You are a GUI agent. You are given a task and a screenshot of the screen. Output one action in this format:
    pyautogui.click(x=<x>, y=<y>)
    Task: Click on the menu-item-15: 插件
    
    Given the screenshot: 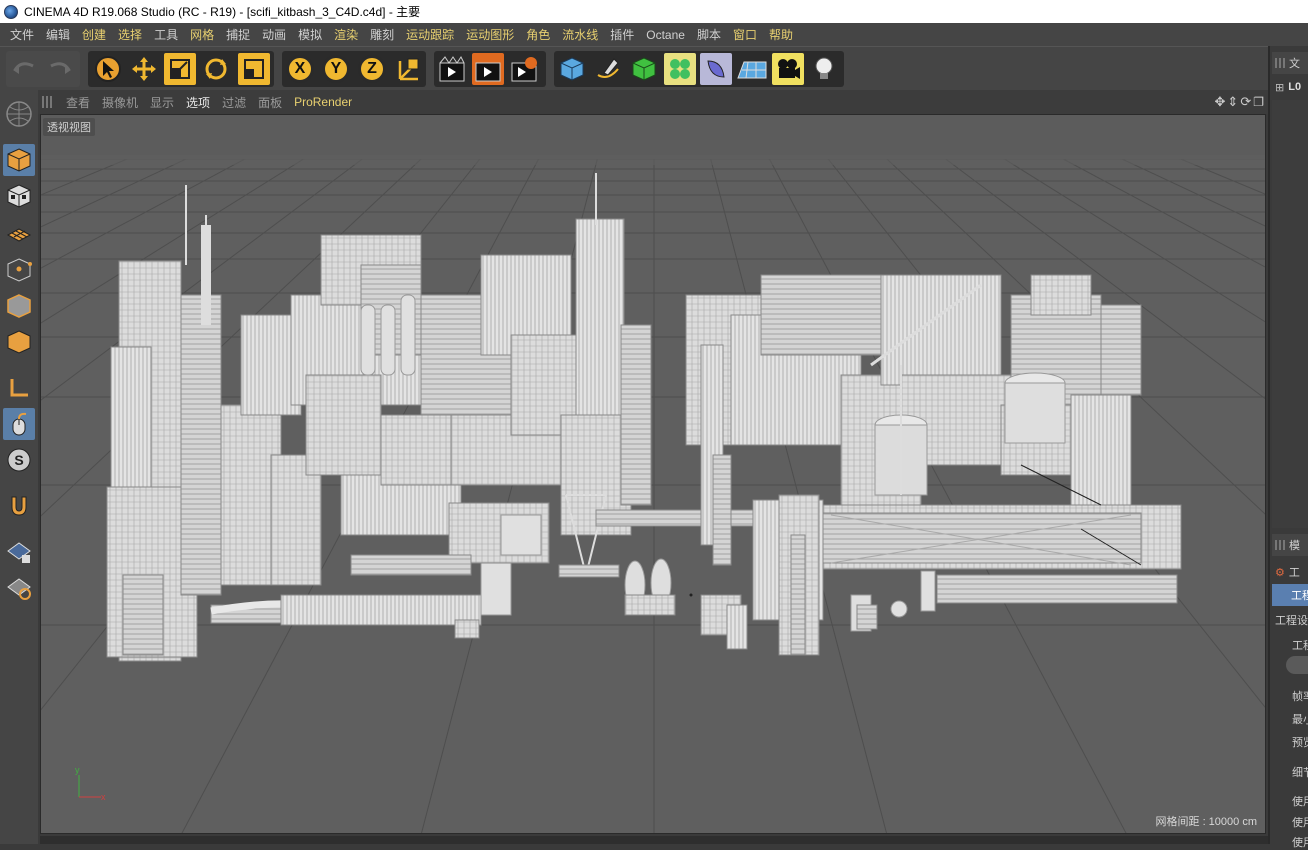 What is the action you would take?
    pyautogui.click(x=622, y=34)
    